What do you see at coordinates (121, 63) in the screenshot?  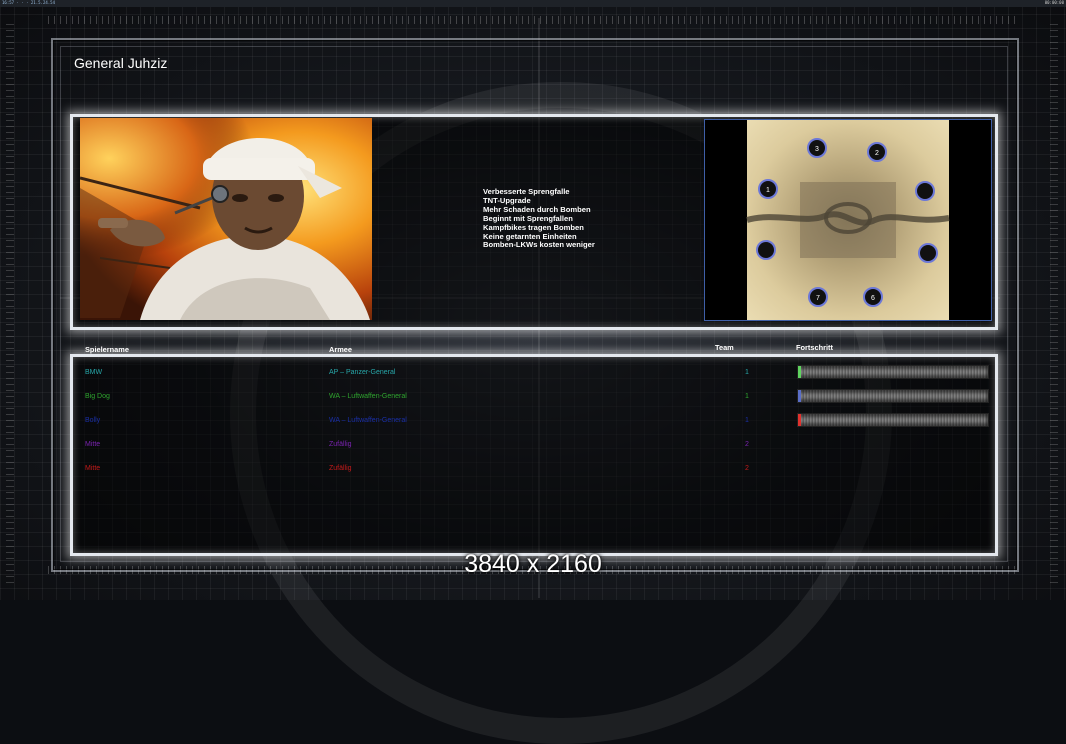 I see `general-title: General Juhziz` at bounding box center [121, 63].